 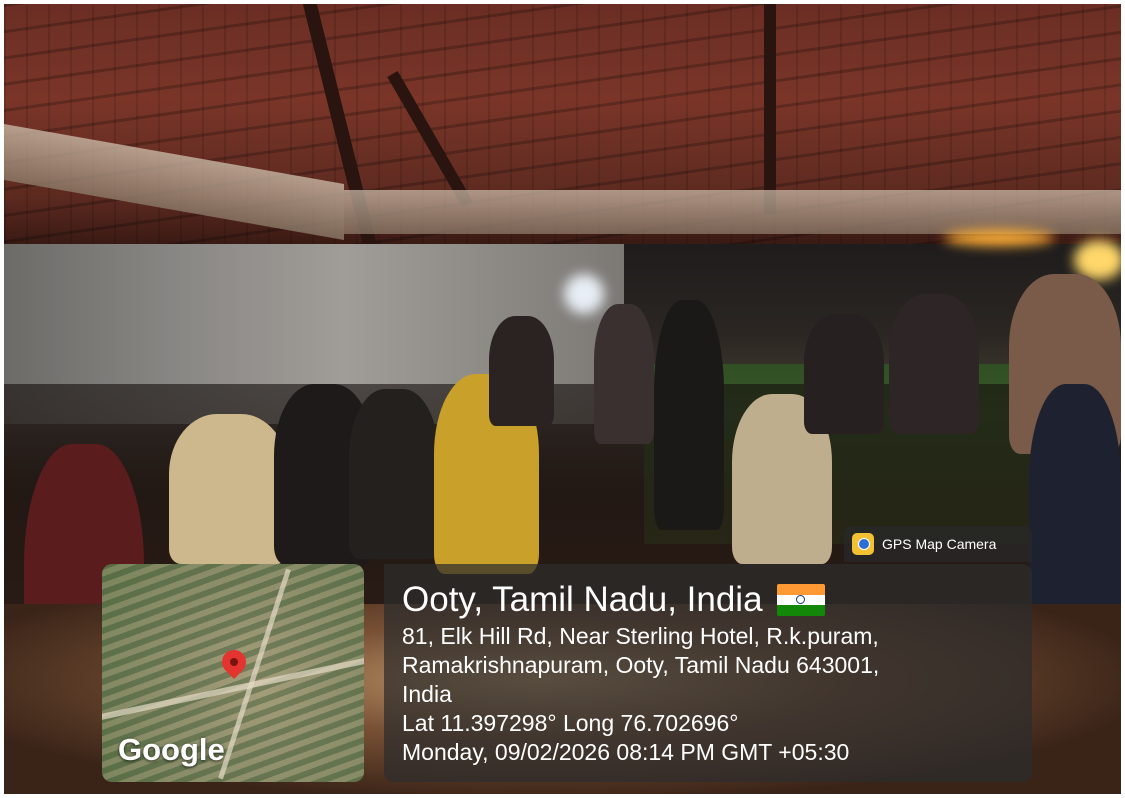 I want to click on location-pin-icon, so click(x=234, y=662).